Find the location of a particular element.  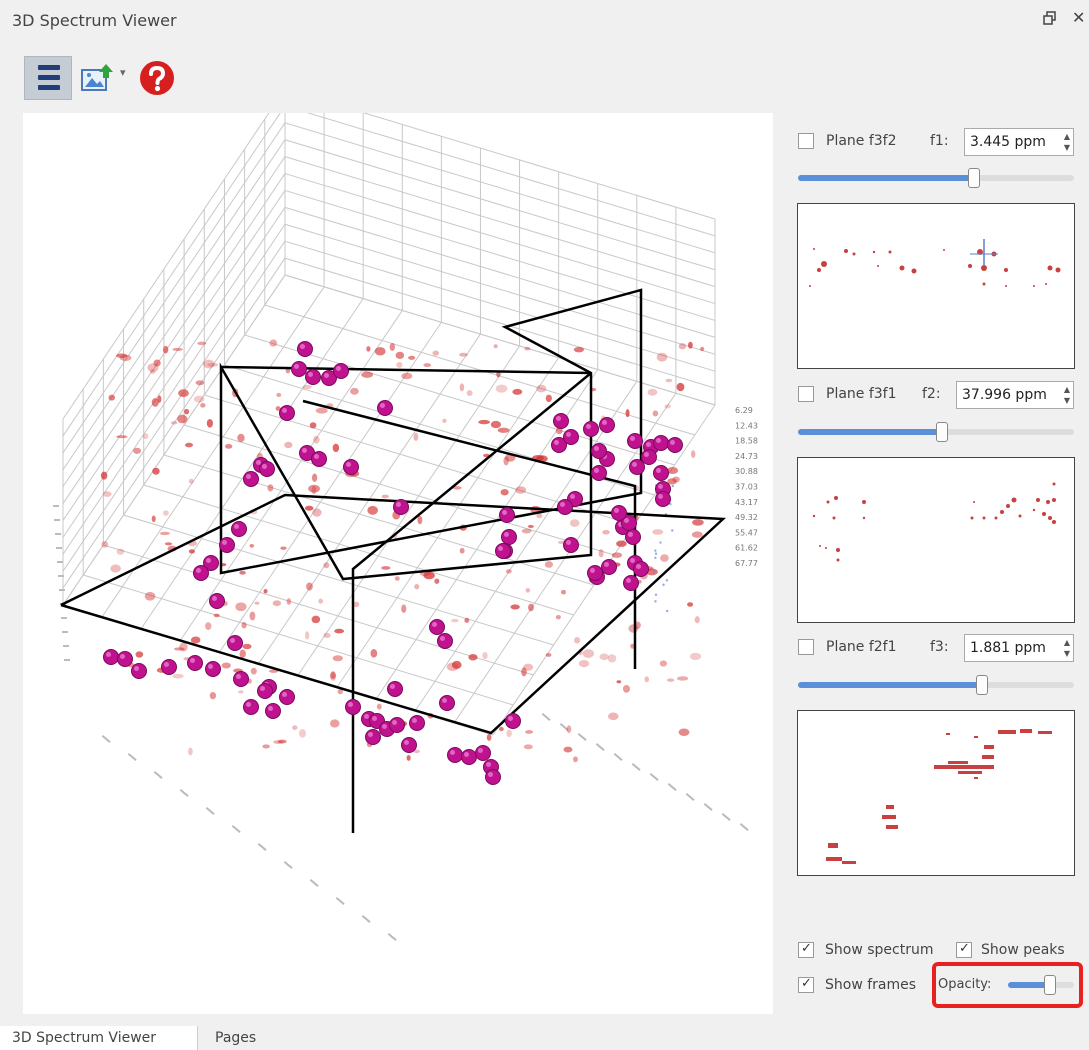

f3-slider-handle is located at coordinates (982, 685).